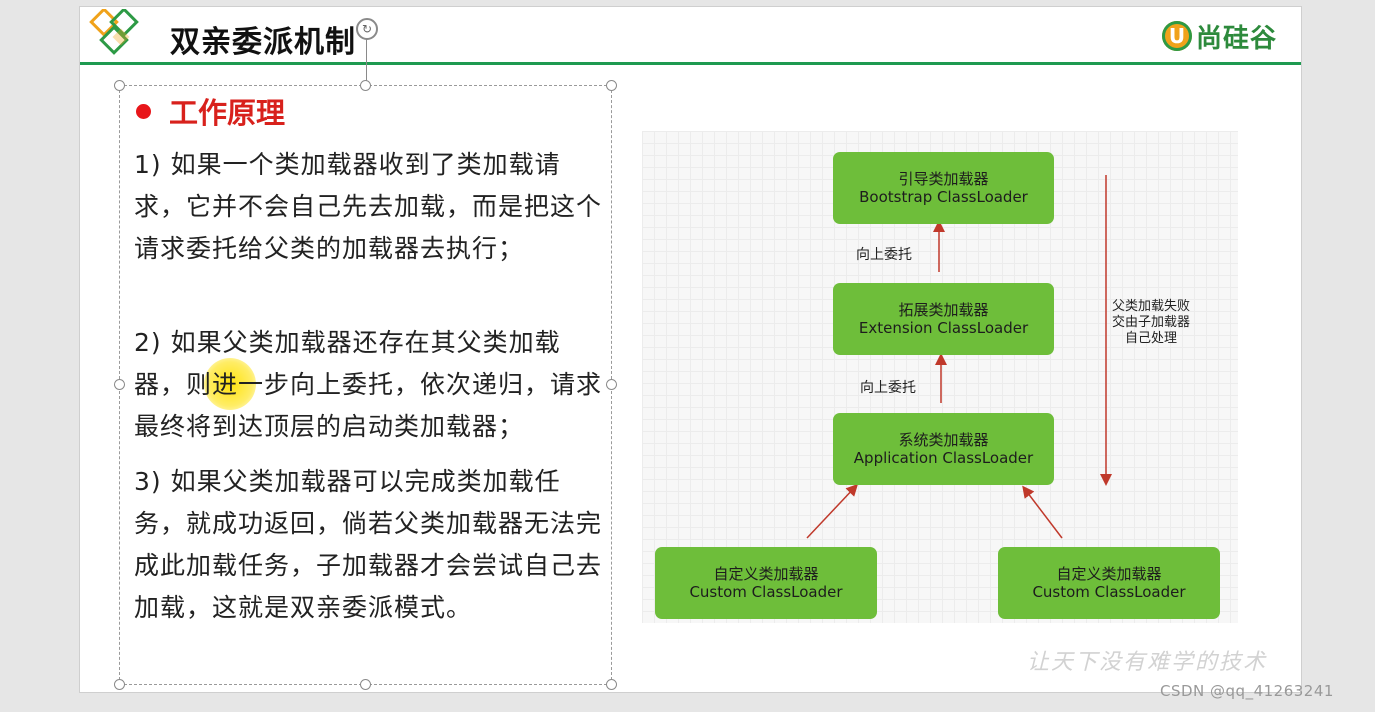 The image size is (1375, 712). Describe the element at coordinates (367, 29) in the screenshot. I see `rotate-handle-icon: ↻` at that location.